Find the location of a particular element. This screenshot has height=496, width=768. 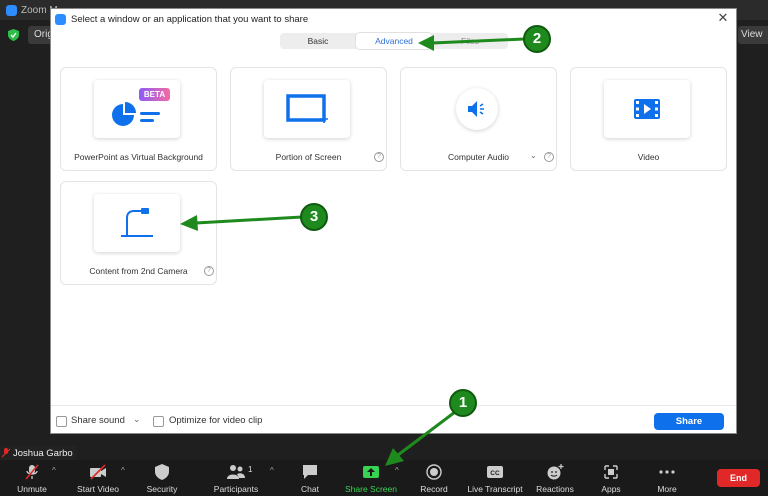

callout-badge-1: 1 is located at coordinates (463, 403).